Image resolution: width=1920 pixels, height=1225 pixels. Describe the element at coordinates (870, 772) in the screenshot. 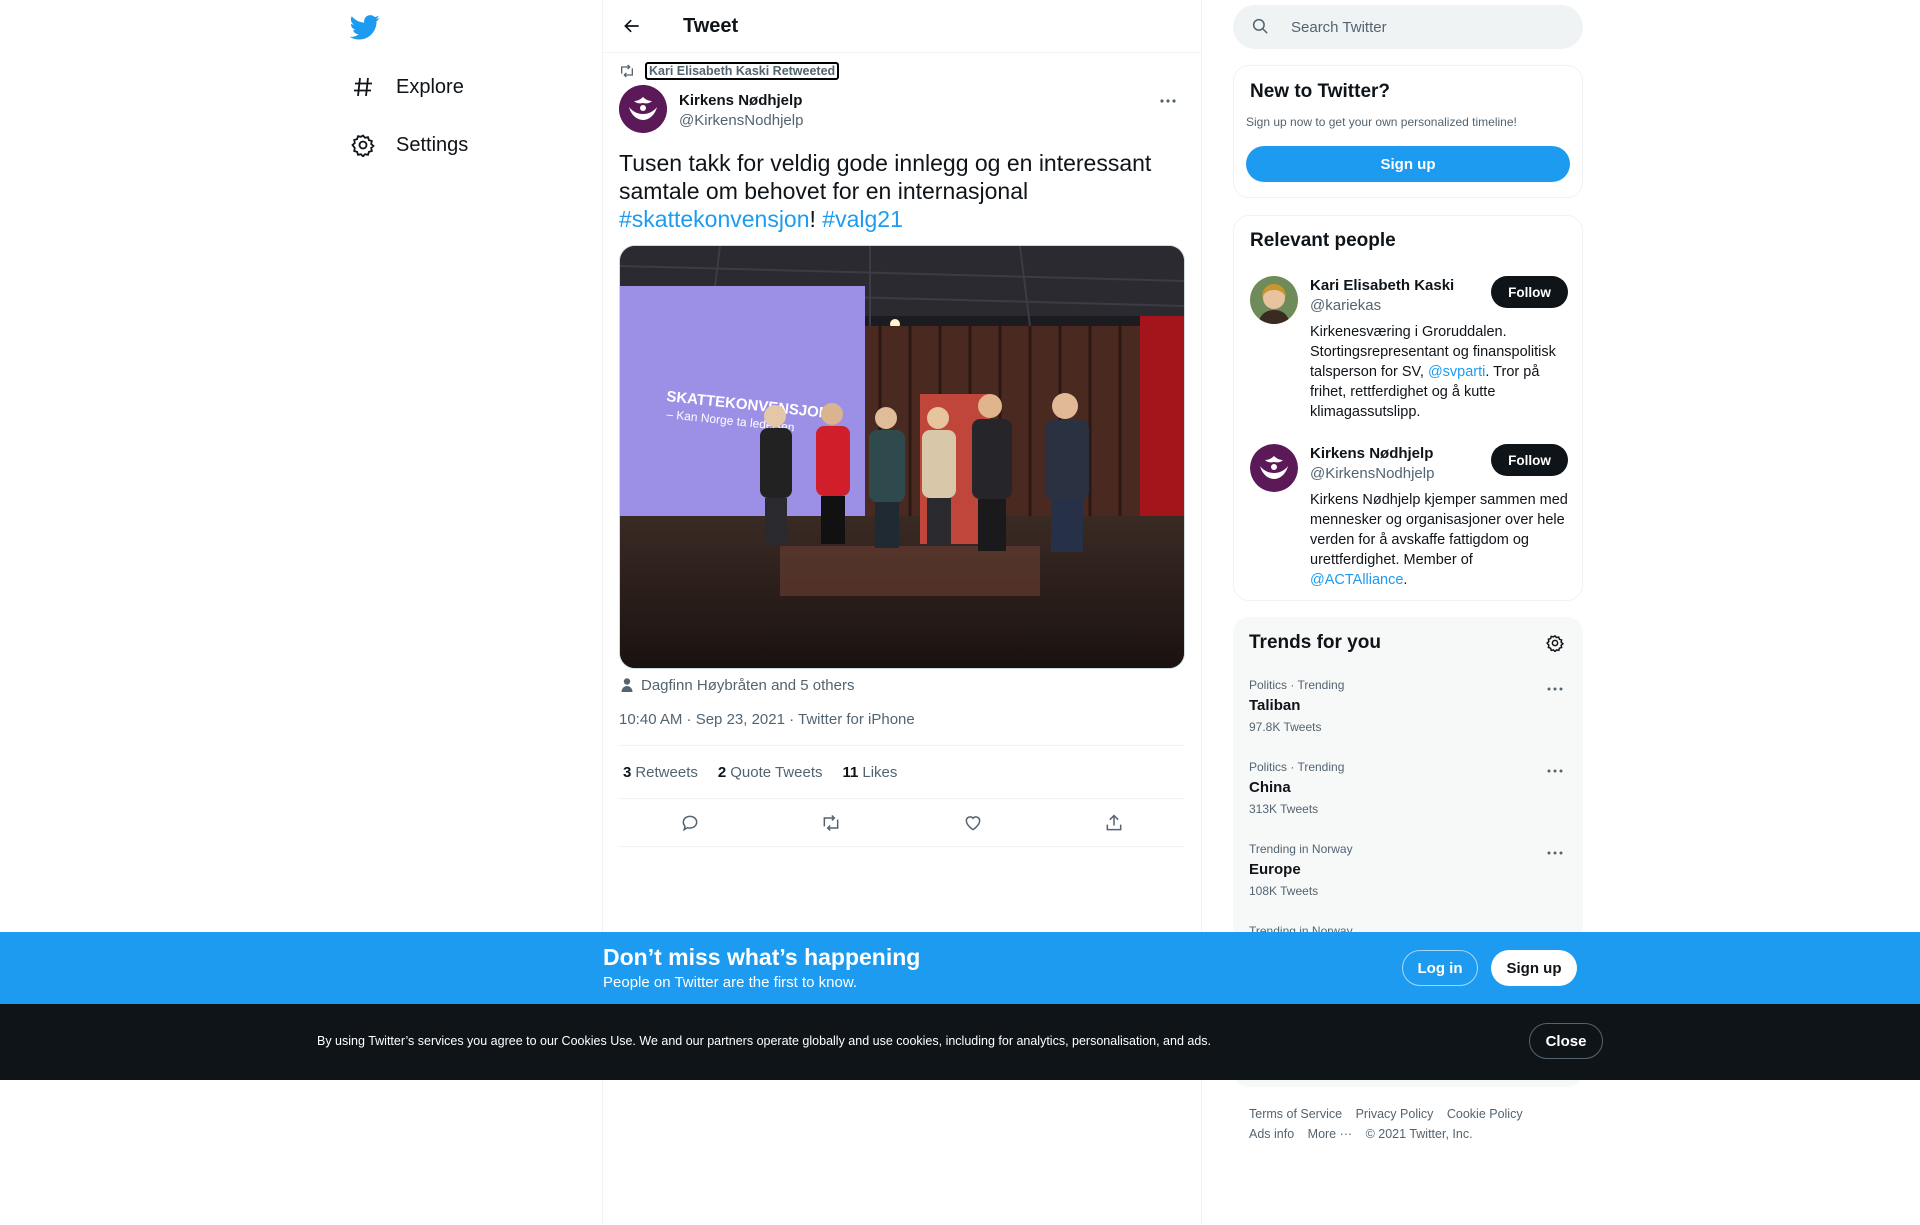

I see `likes-stat: 11 Likes` at that location.